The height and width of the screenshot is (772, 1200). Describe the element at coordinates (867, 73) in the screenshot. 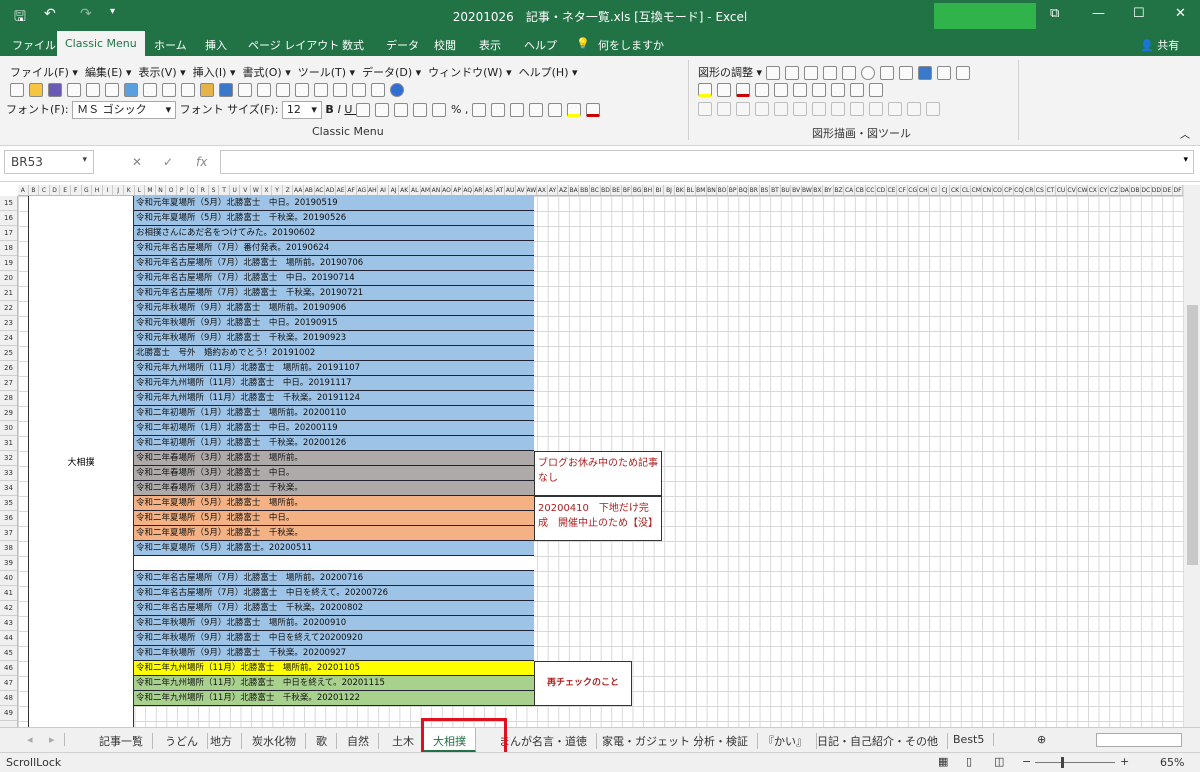

I see `oval-icon` at that location.